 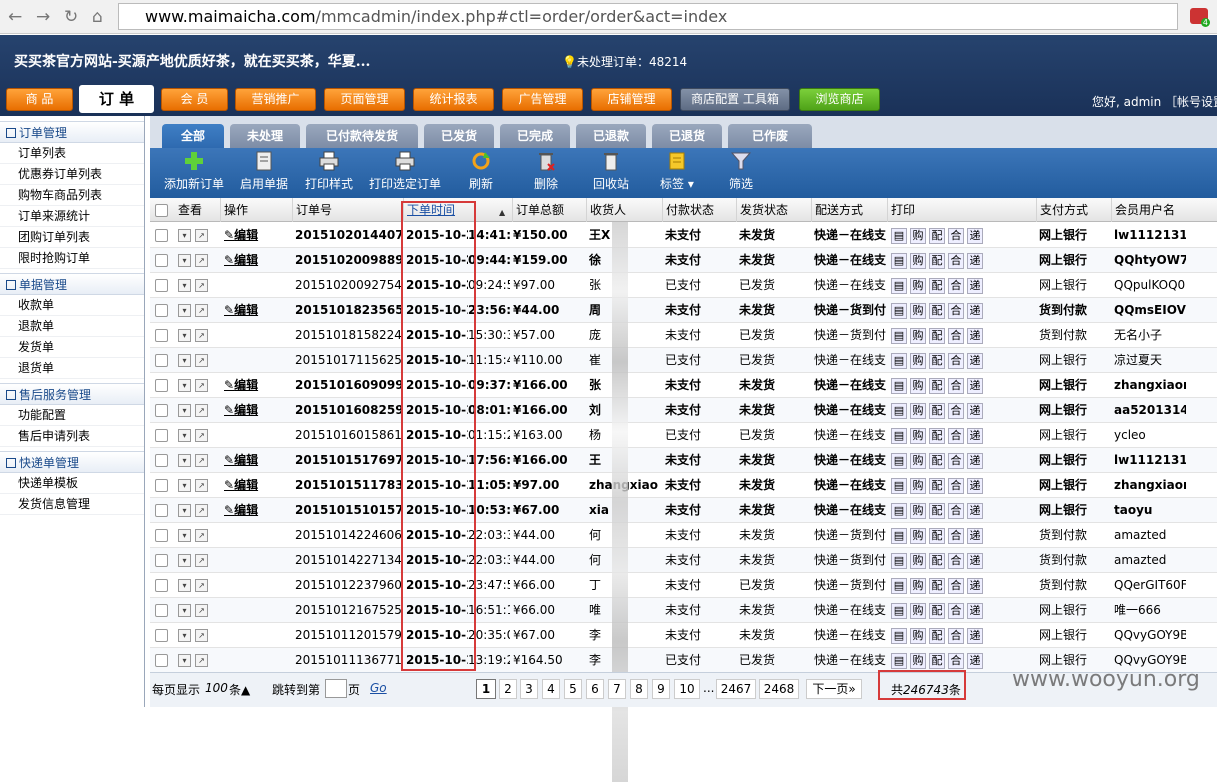 What do you see at coordinates (595, 689) in the screenshot?
I see `page-6: 6` at bounding box center [595, 689].